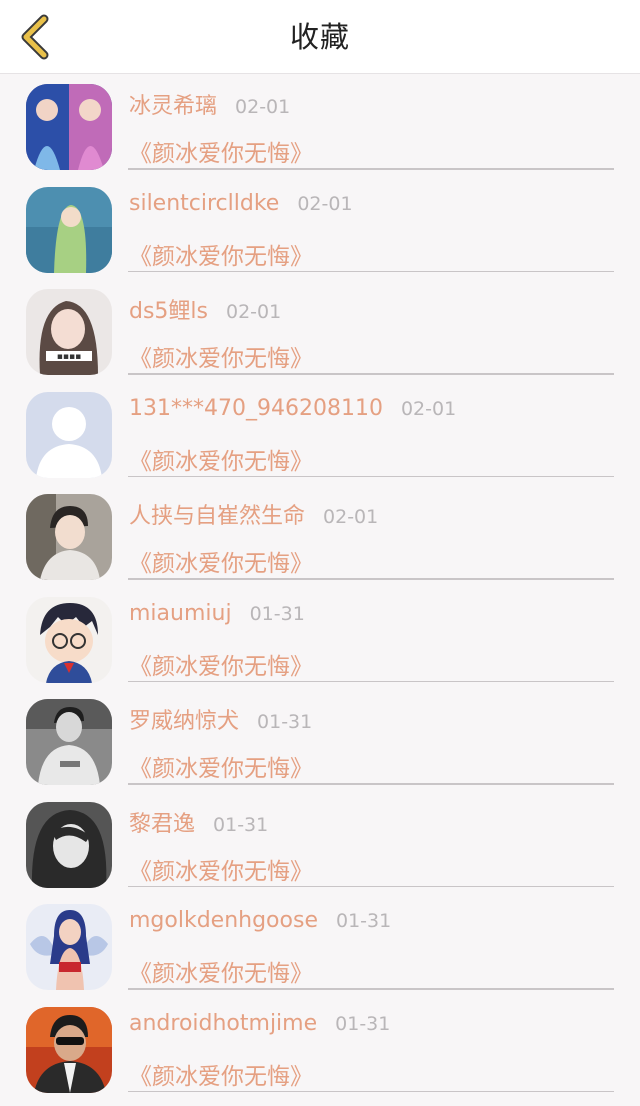  Describe the element at coordinates (320, 125) in the screenshot. I see `list-item: 冰灵希璃 02-01 《颜冰爱你无悔》` at that location.